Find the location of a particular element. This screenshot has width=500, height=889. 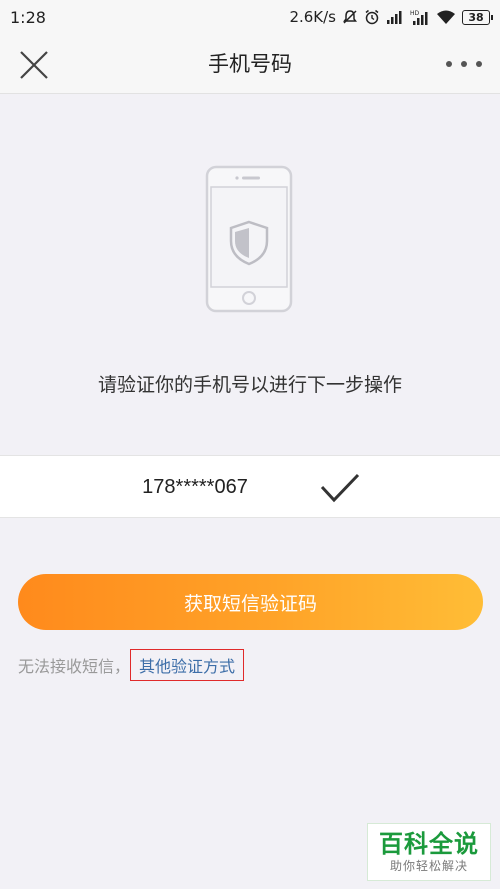

more-icon is located at coordinates (464, 64).